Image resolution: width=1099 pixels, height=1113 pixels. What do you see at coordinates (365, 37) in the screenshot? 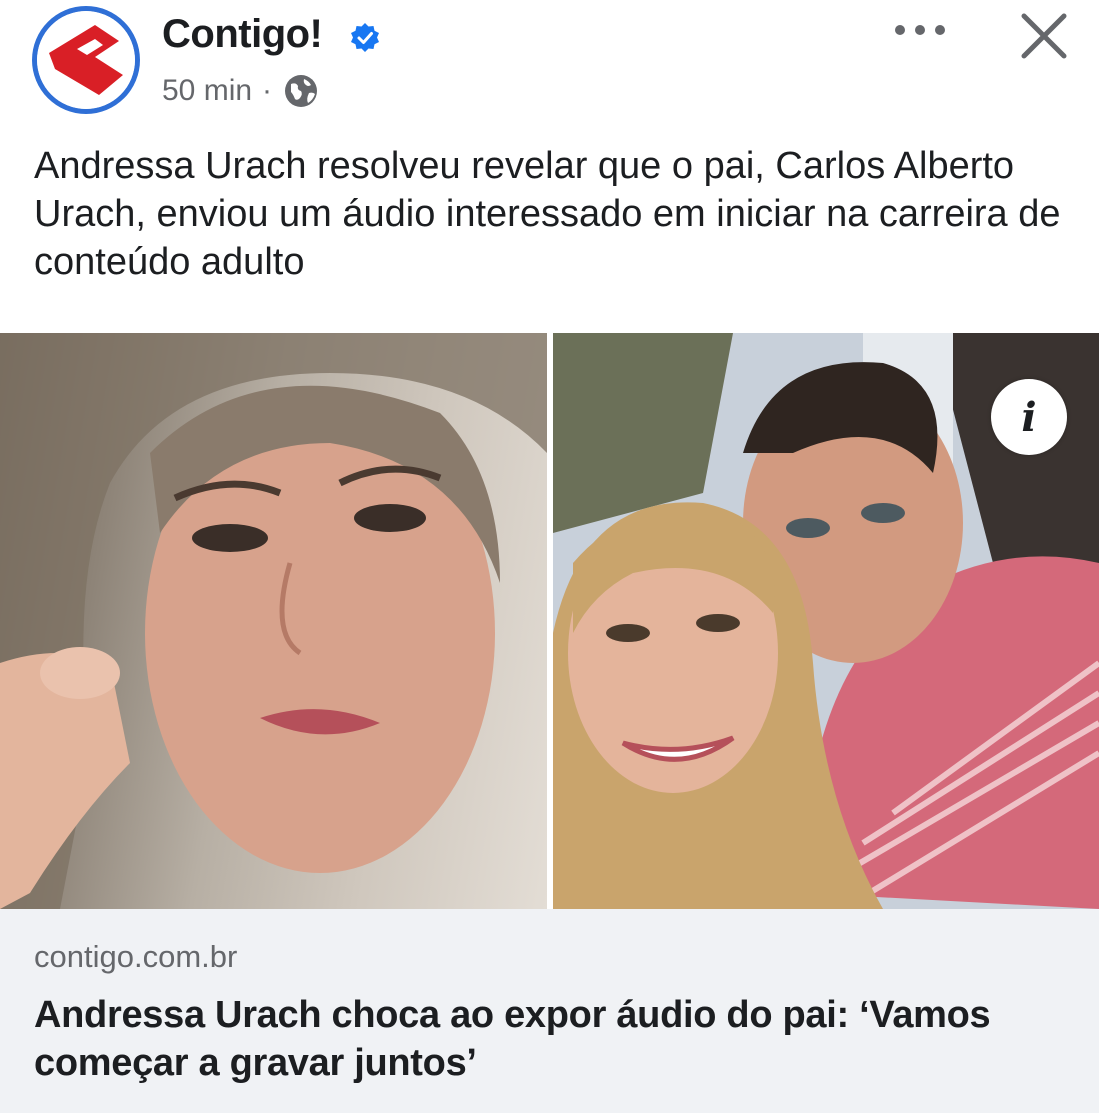
I see `verified-badge-icon` at bounding box center [365, 37].